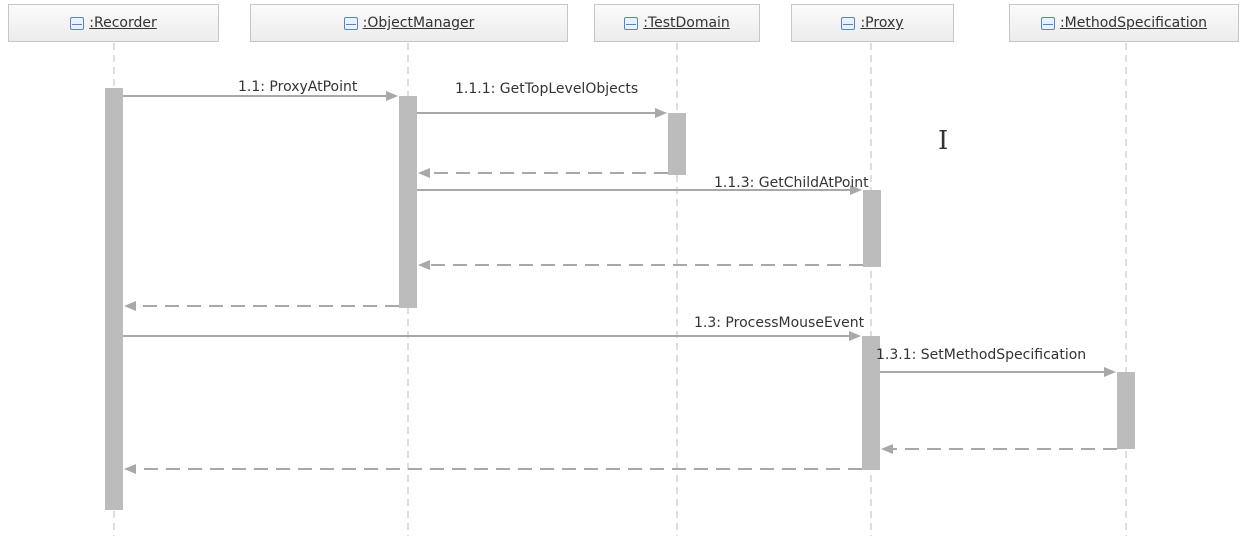 This screenshot has width=1243, height=538. I want to click on activation-bar-proxy, so click(872, 228).